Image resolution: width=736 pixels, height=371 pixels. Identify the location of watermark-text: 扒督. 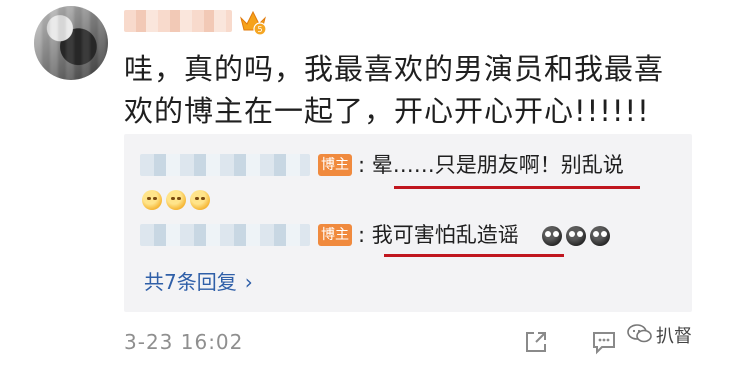
(674, 336).